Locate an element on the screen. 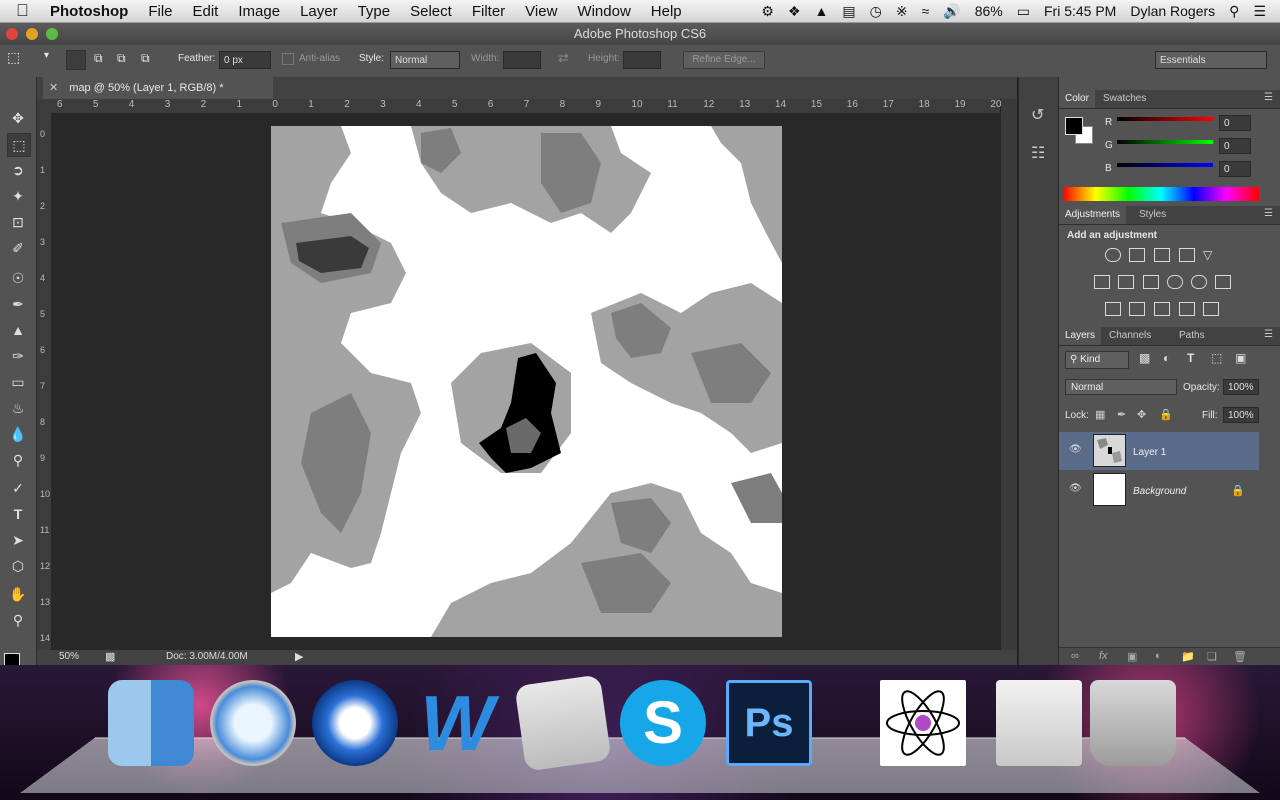 Image resolution: width=1280 pixels, height=800 pixels. tab-paths: Paths is located at coordinates (1192, 336).